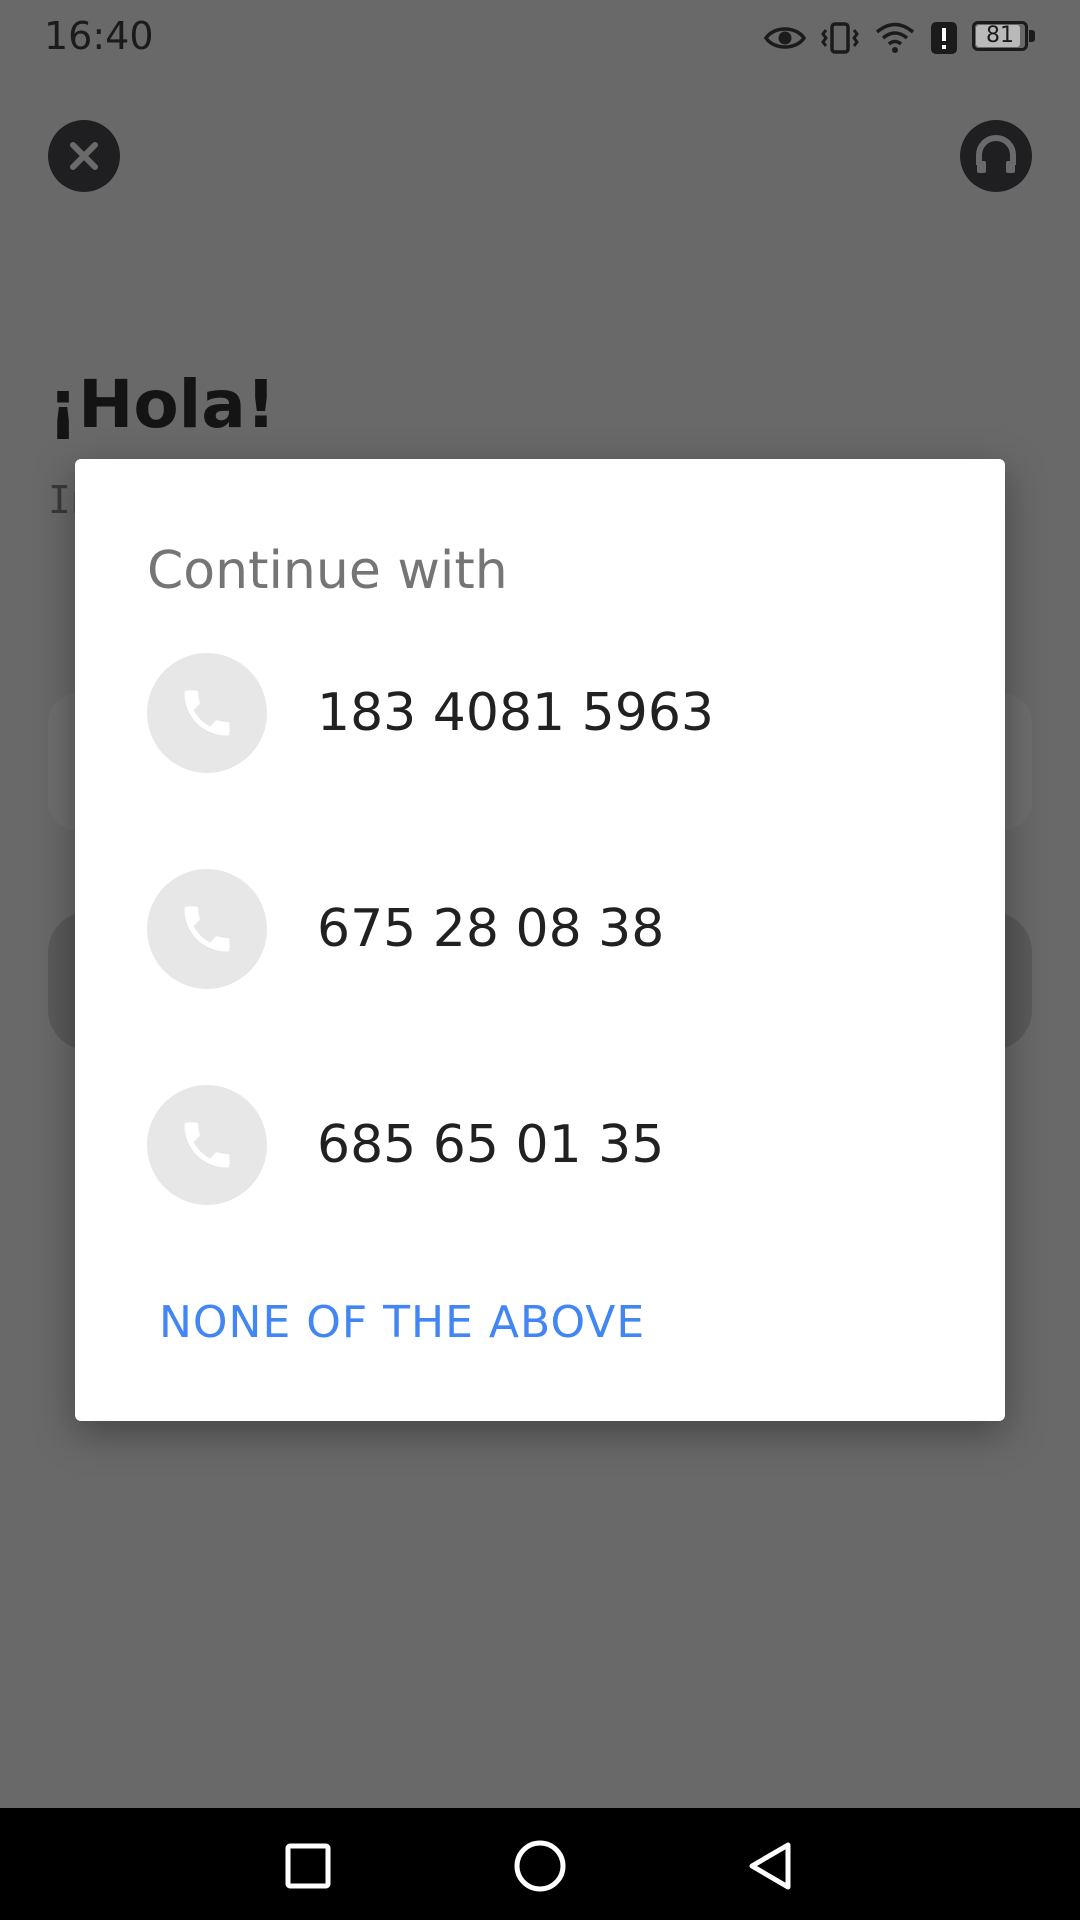 The width and height of the screenshot is (1080, 1920). I want to click on phone-number: 183 4081 5963, so click(515, 713).